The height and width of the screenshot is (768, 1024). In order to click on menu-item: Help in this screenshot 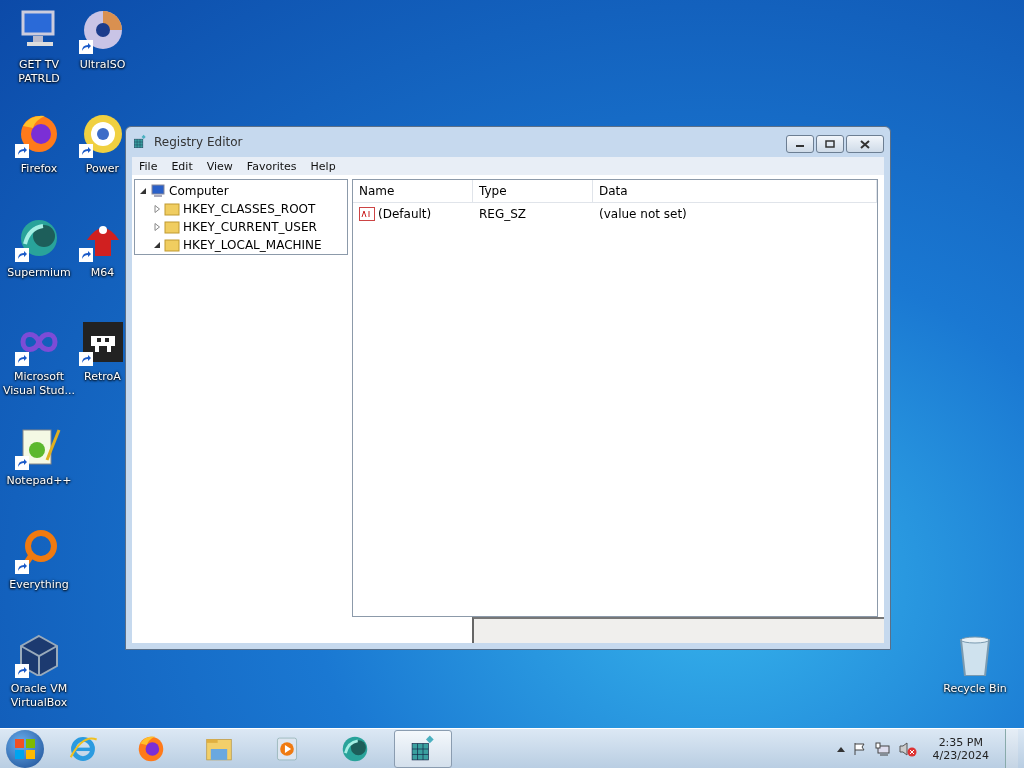, I will do `click(323, 166)`.